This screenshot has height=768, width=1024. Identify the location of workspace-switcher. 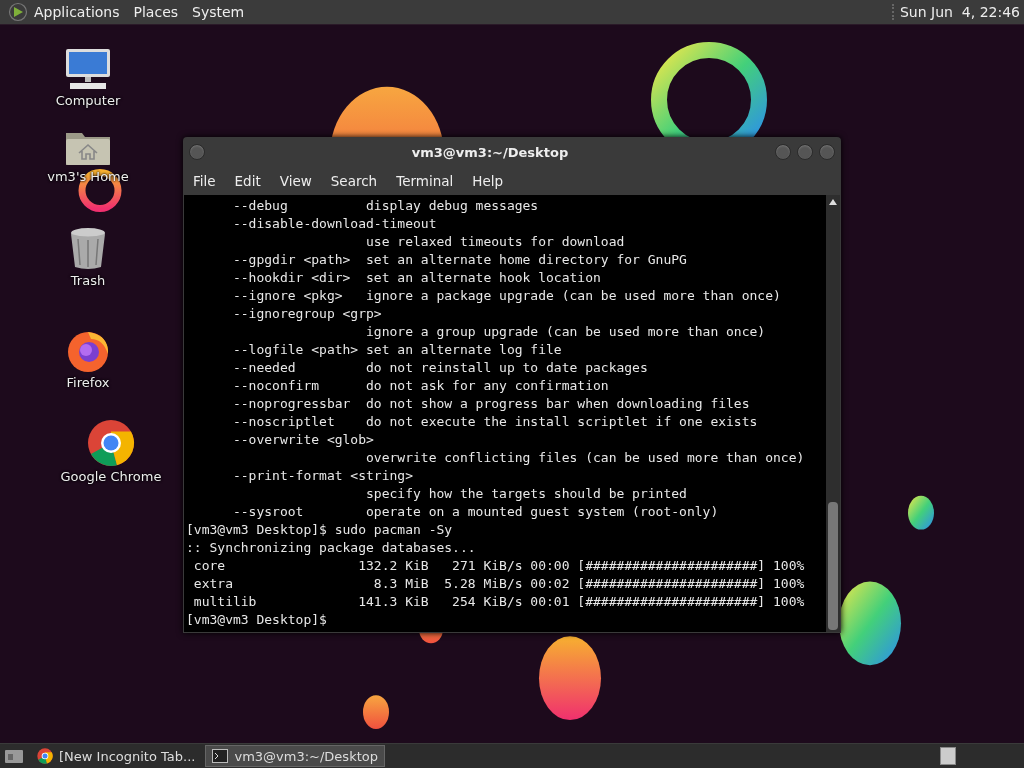
(948, 756).